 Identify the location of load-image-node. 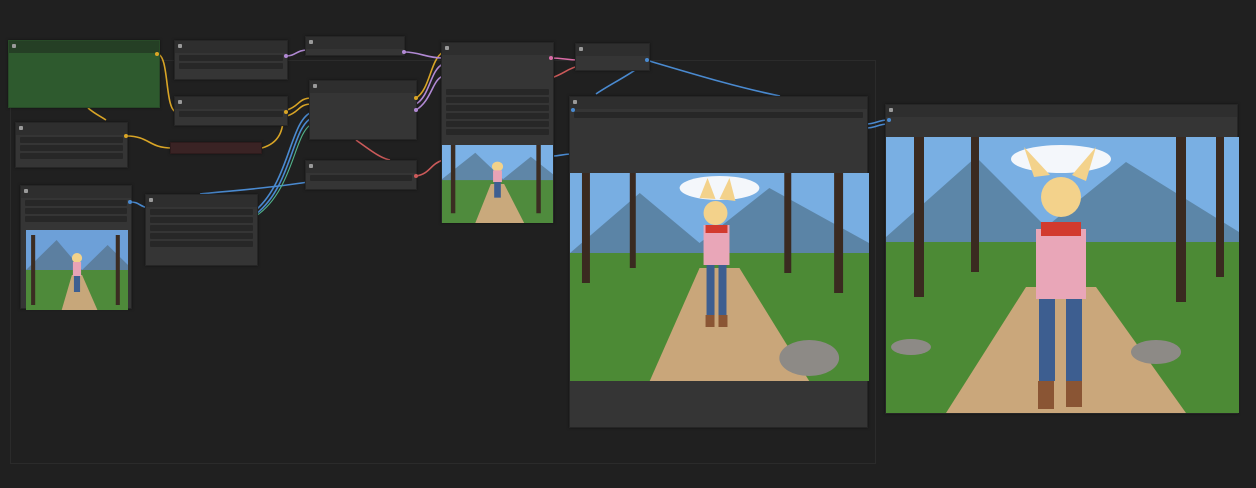
(76, 247).